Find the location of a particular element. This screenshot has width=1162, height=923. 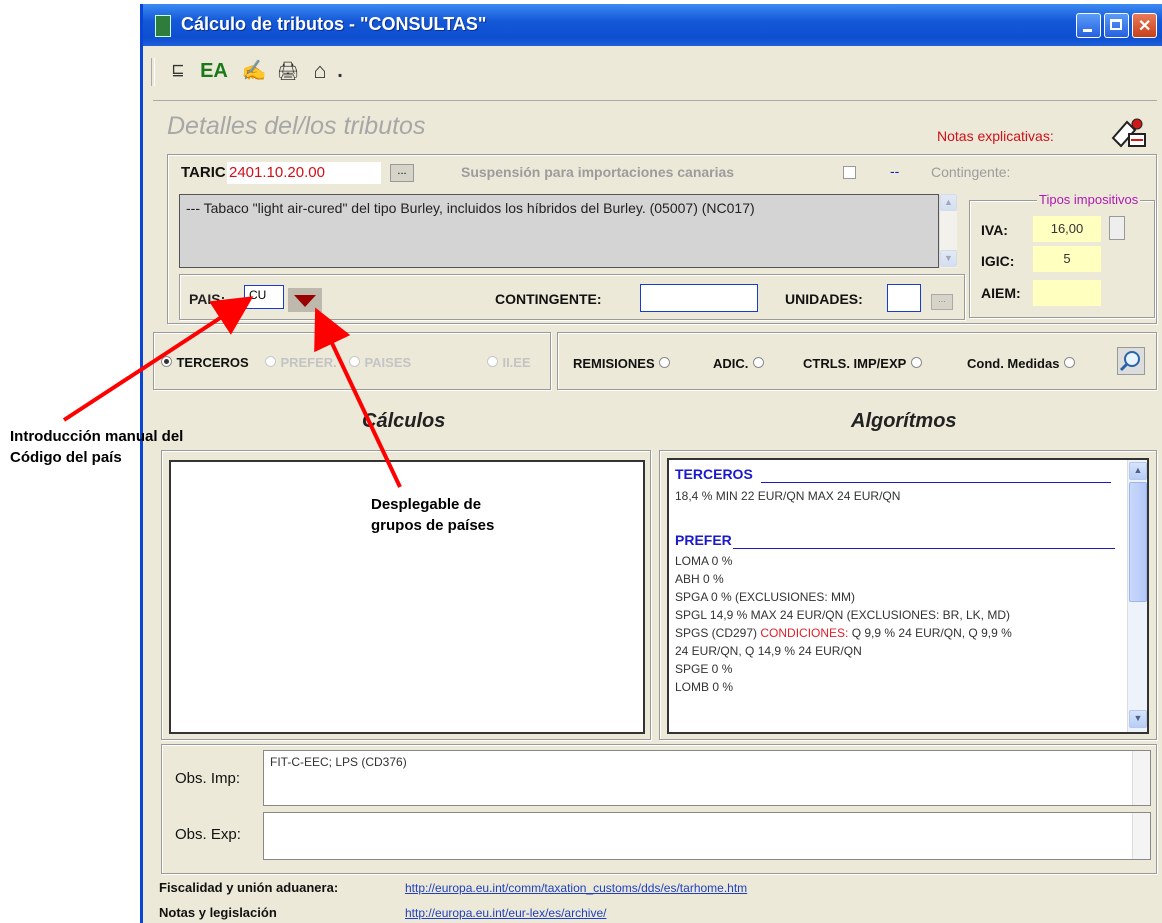

annotation-manual-line2: Código del país is located at coordinates (66, 457).